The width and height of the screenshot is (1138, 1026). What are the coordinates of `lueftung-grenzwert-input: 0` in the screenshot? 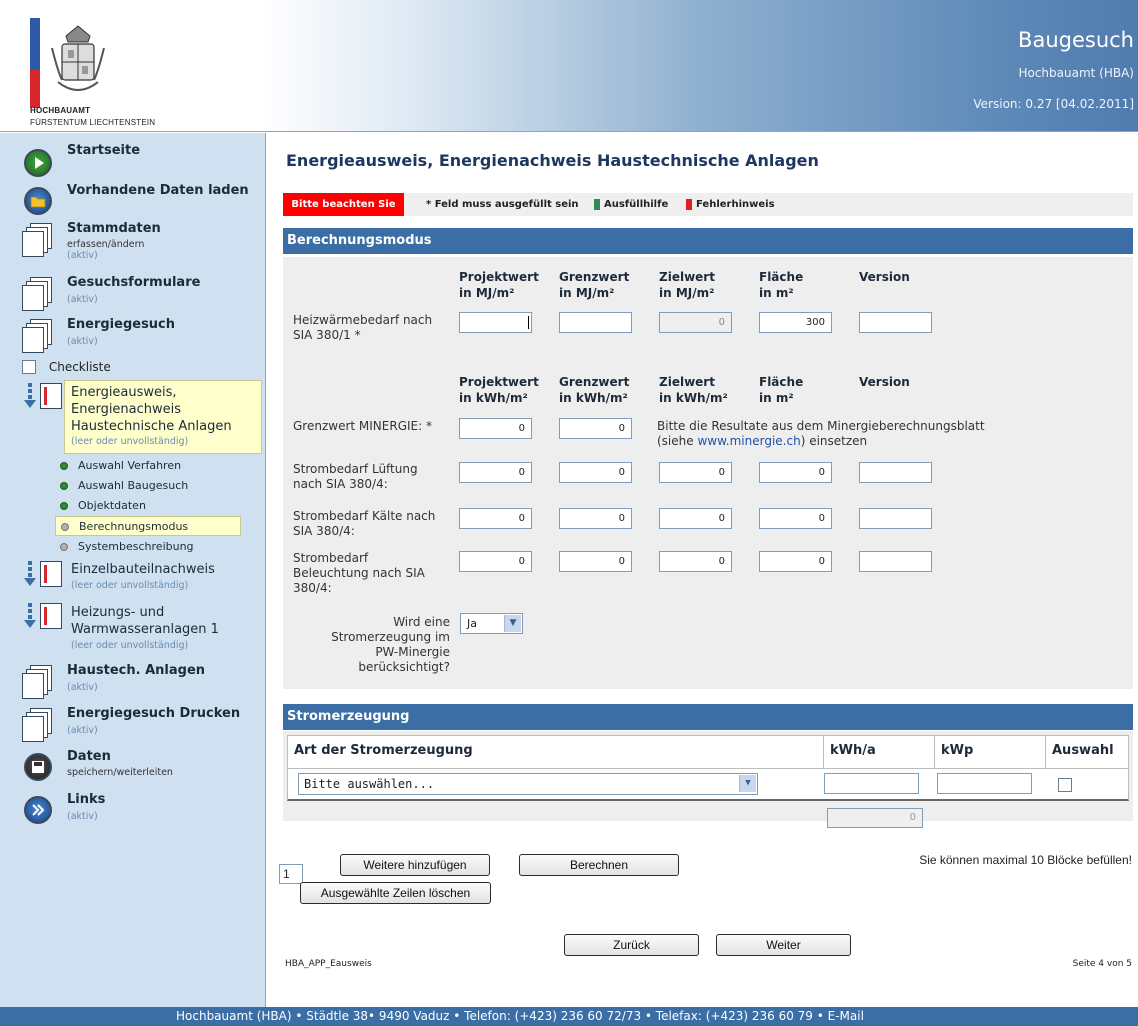 It's located at (595, 472).